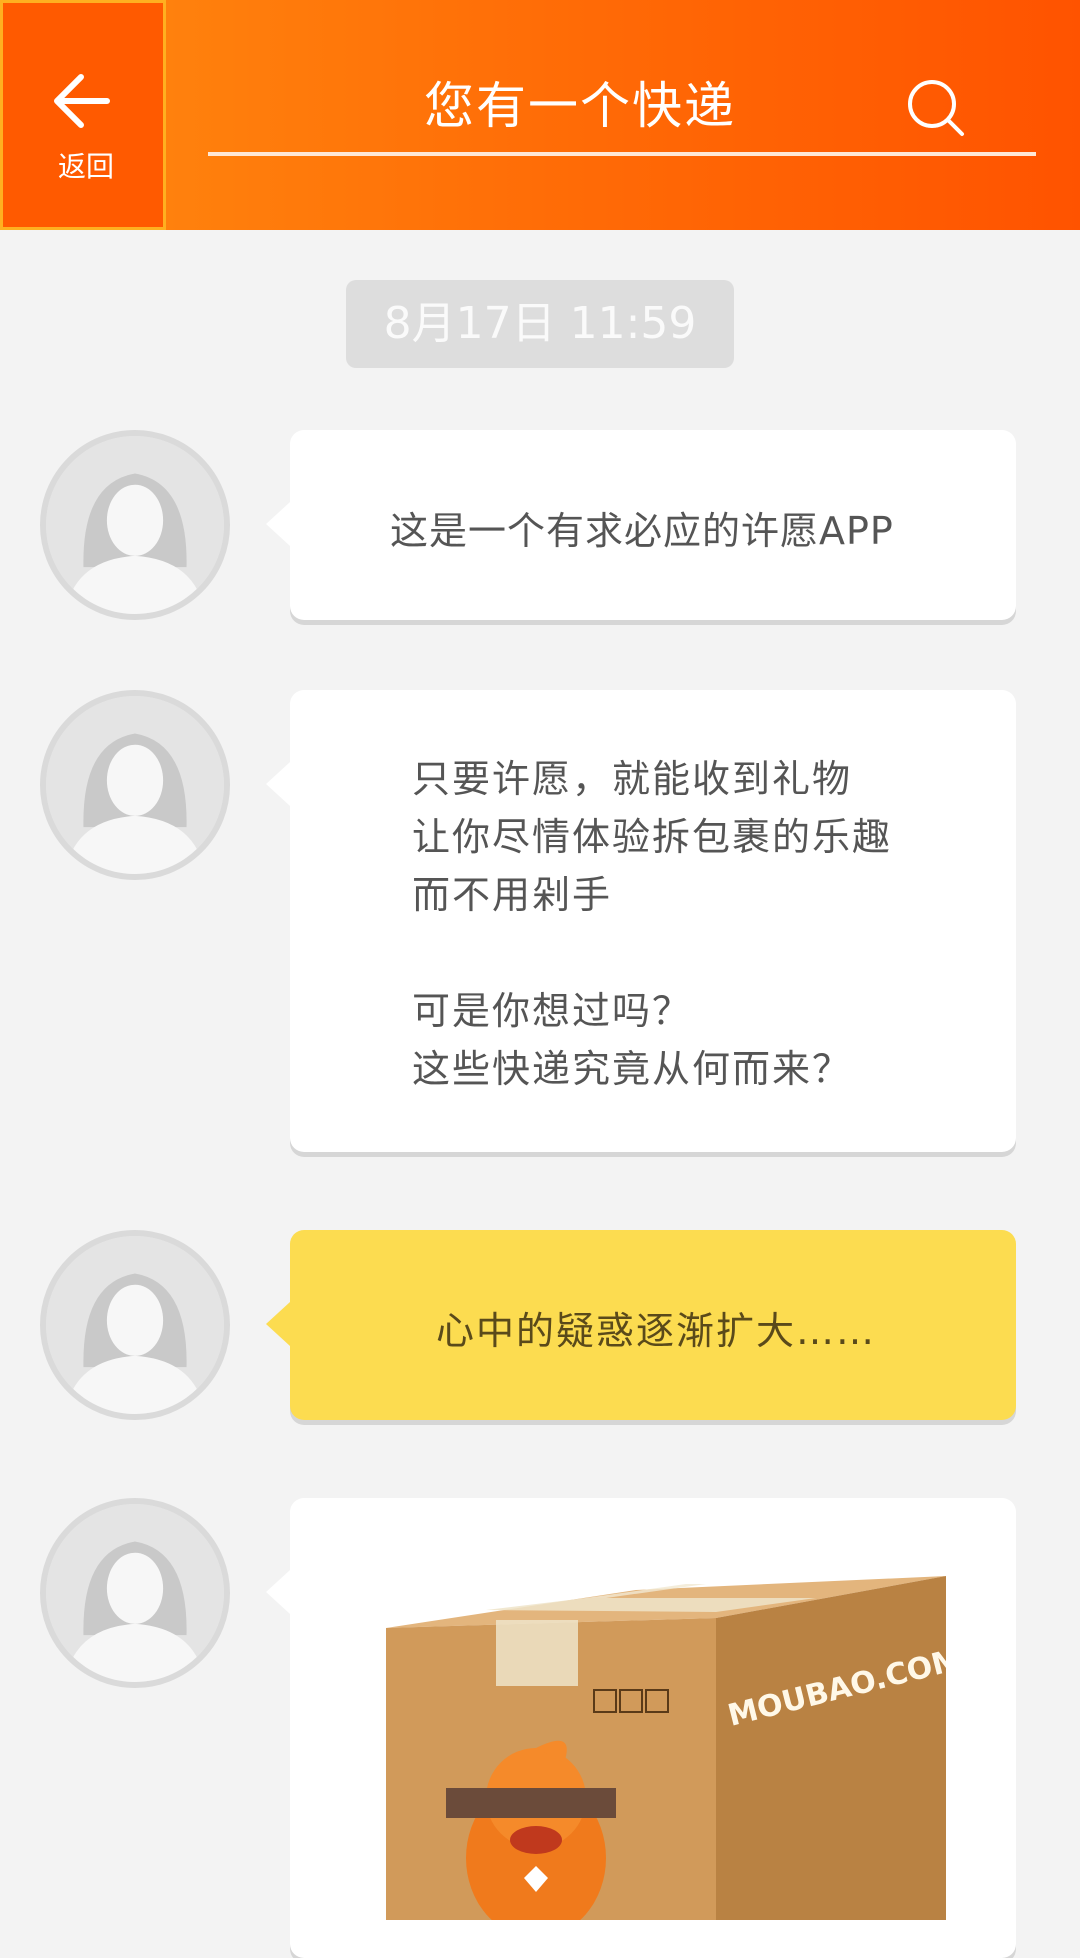  I want to click on back-arrow-icon, so click(82, 101).